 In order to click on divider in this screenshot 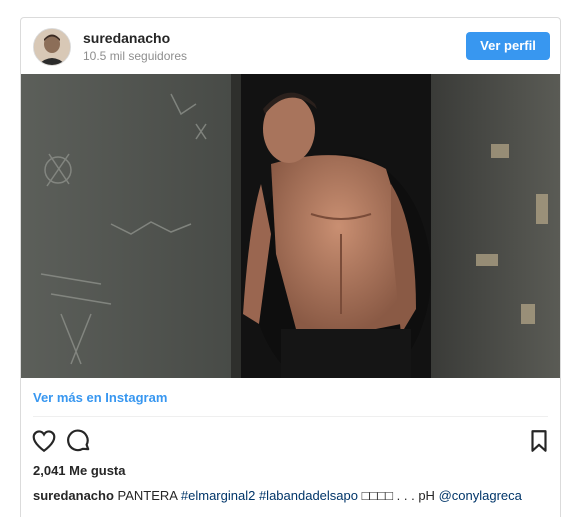, I will do `click(290, 416)`.